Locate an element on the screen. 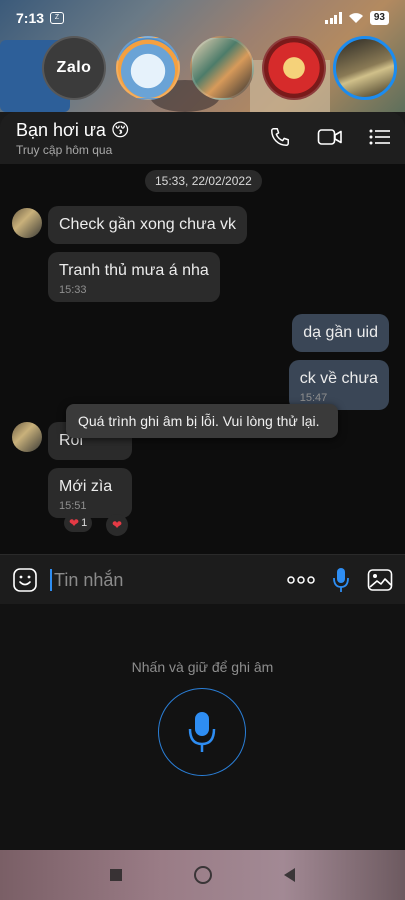  message-text: Check gần xong chưa vk is located at coordinates (148, 224).